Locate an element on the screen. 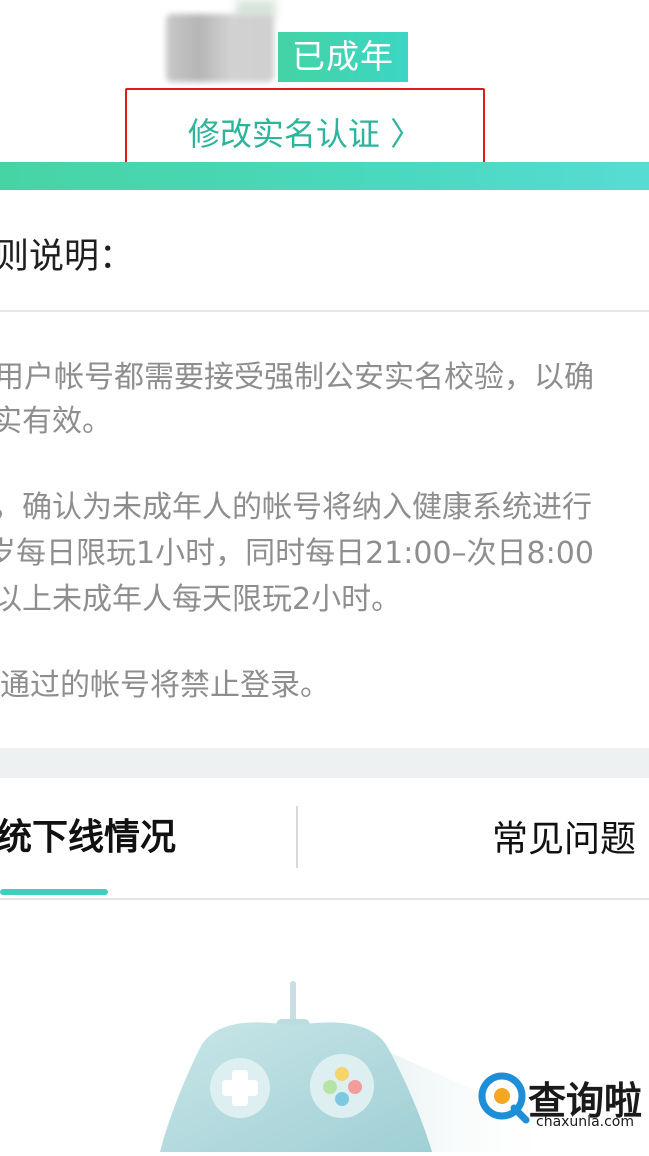 The image size is (649, 1156). tab-system-offline-status: 统下线情况 is located at coordinates (88, 834).